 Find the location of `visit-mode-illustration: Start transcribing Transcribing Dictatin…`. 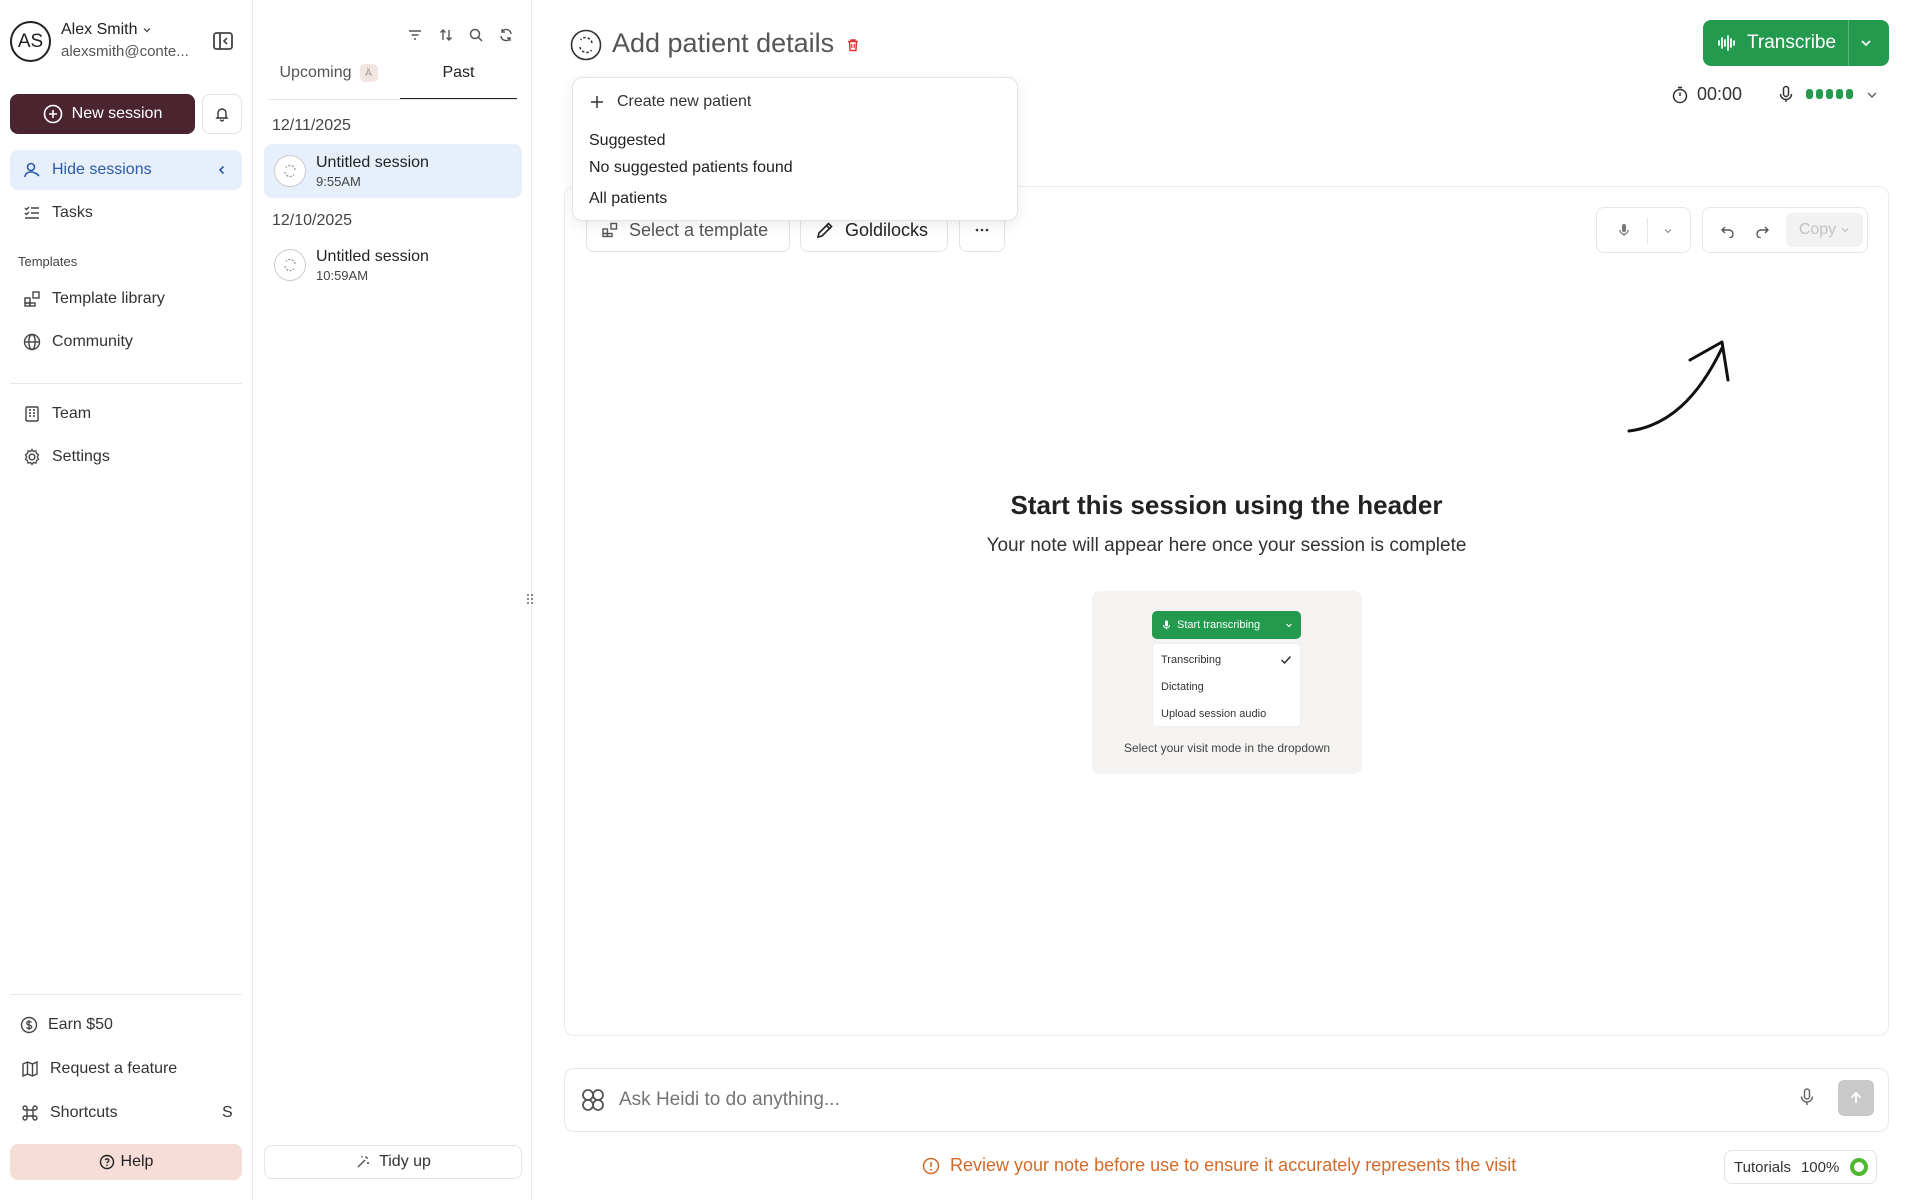

visit-mode-illustration: Start transcribing Transcribing Dictatin… is located at coordinates (1227, 682).